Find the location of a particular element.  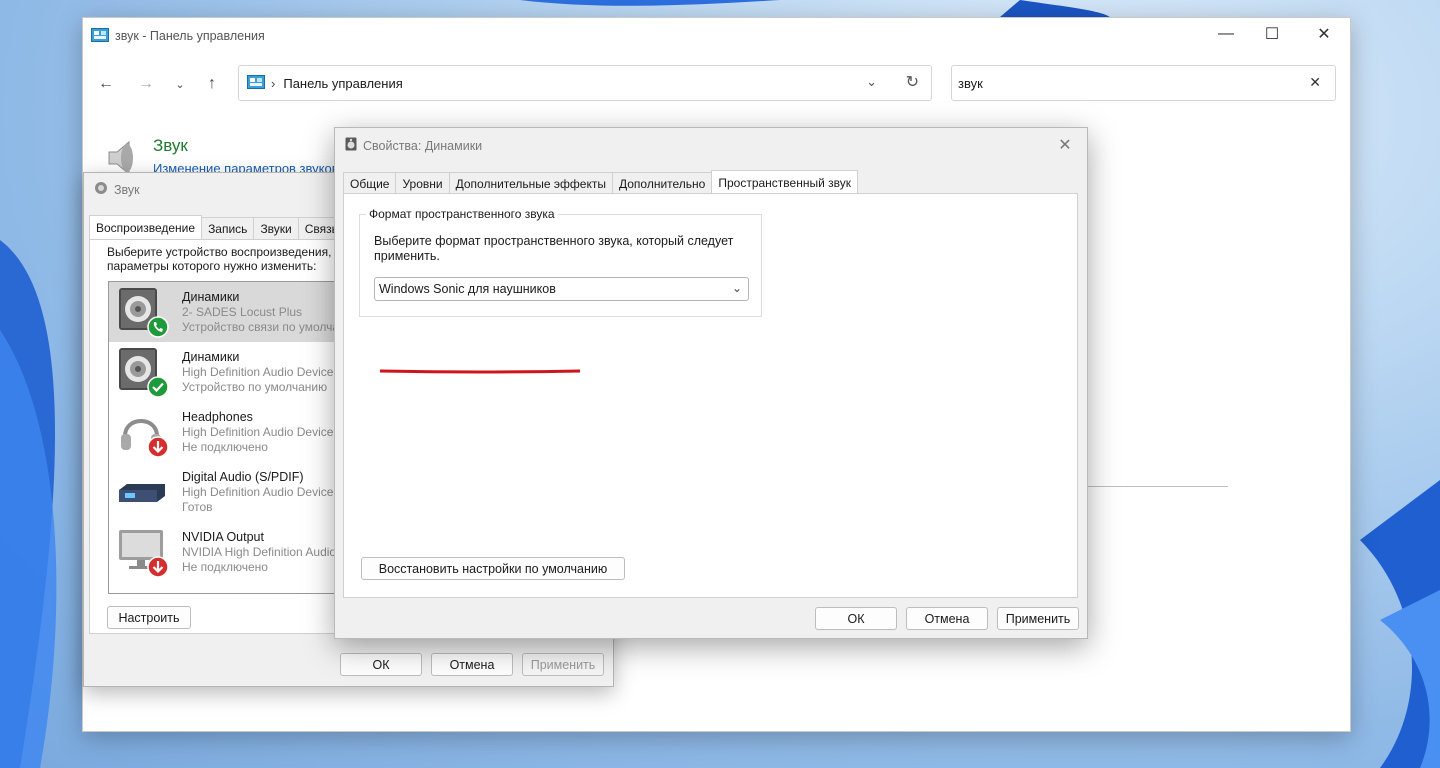

search-input: звук ✕ is located at coordinates (1143, 83).